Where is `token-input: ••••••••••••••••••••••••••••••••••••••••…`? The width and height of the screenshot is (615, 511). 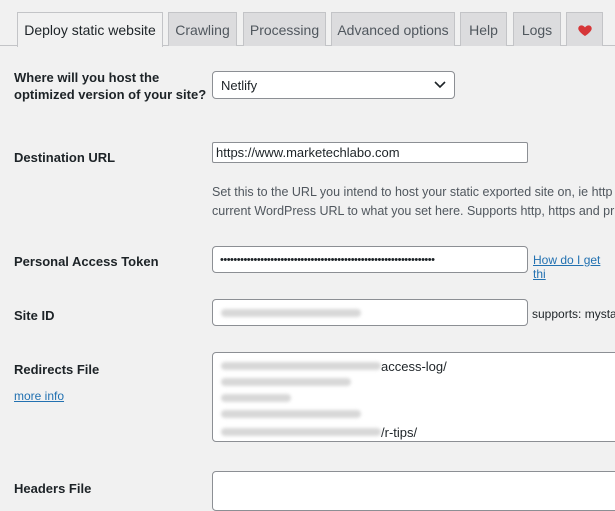
token-input: ••••••••••••••••••••••••••••••••••••••••… is located at coordinates (370, 259).